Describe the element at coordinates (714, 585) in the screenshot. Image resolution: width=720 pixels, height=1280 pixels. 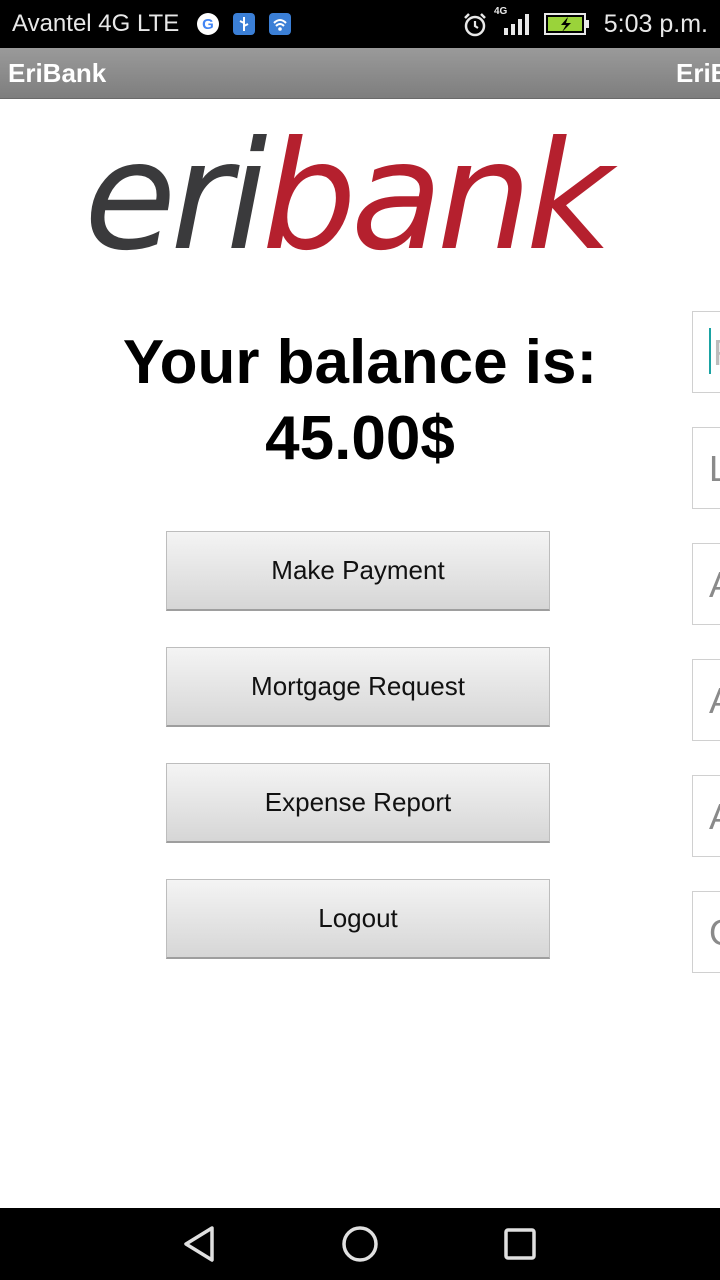
I see `side-input-3-text: A` at that location.